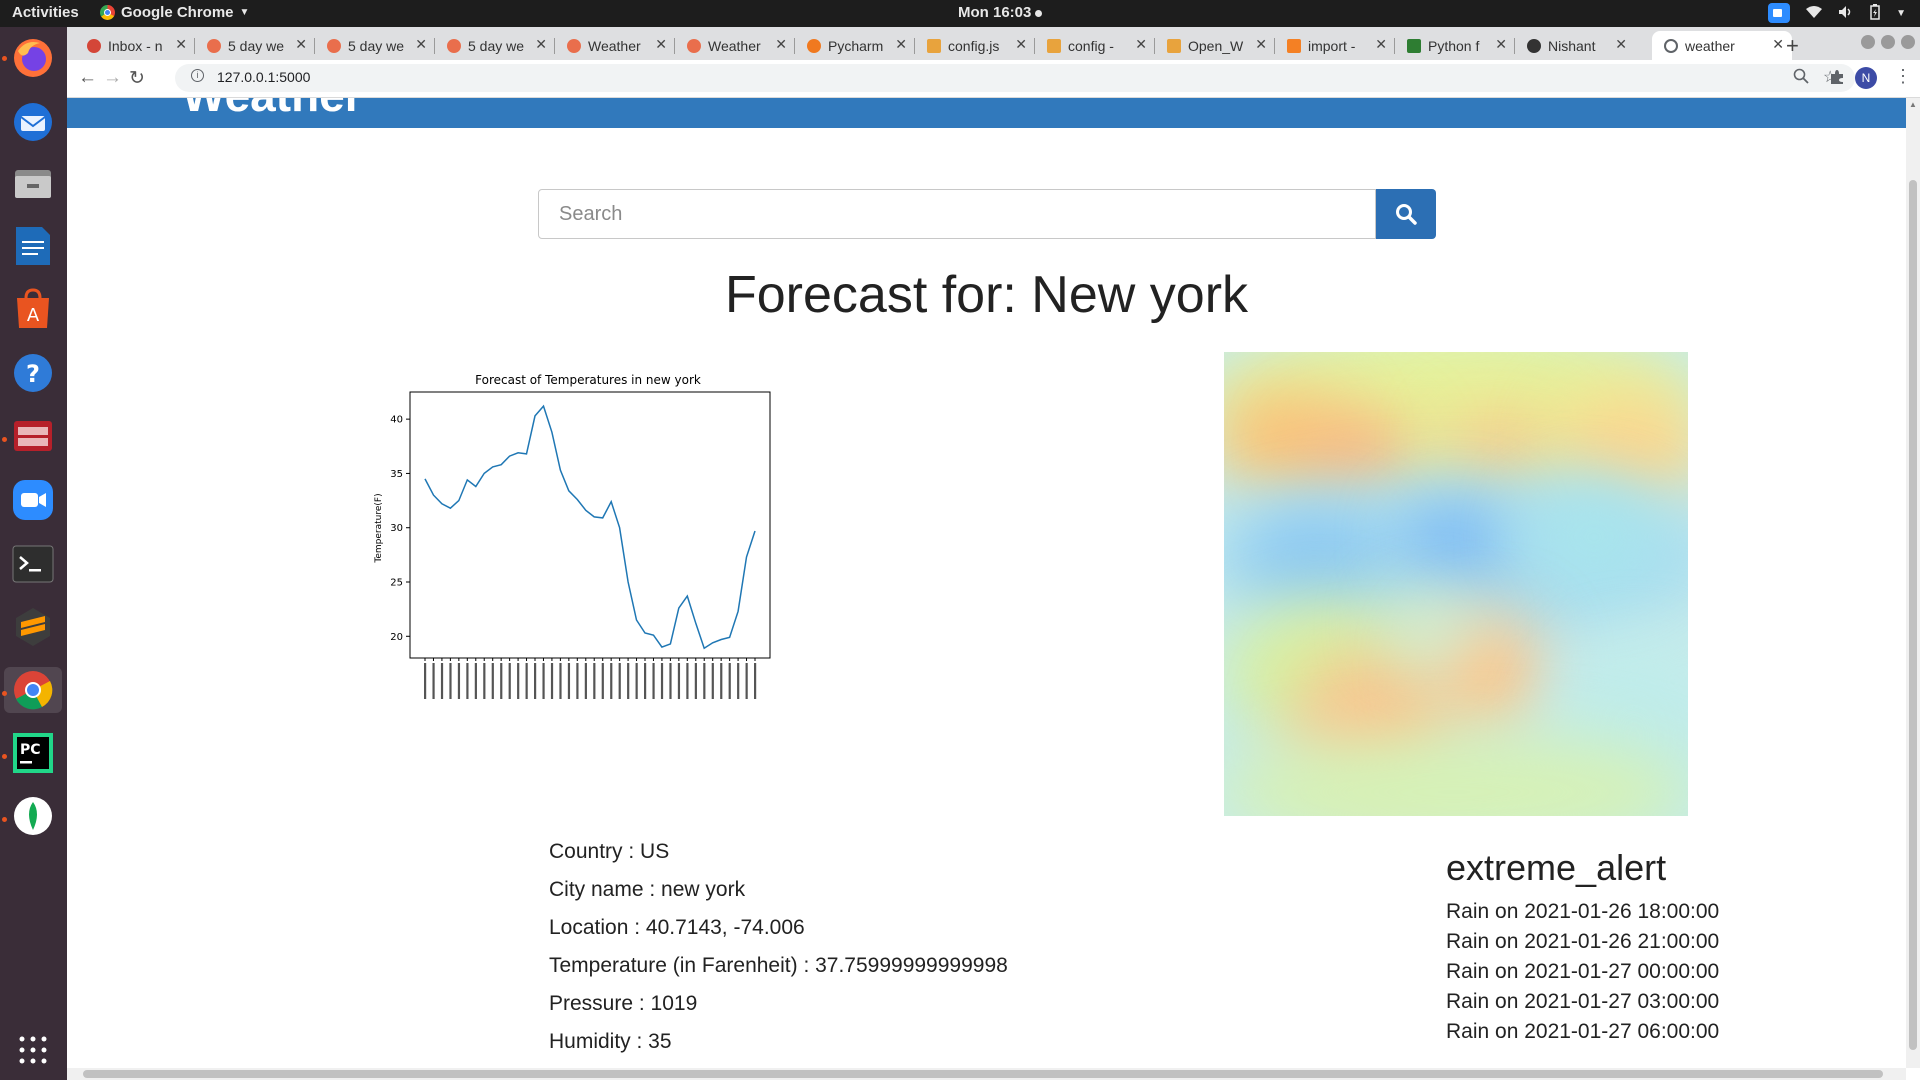 The image size is (1920, 1080). I want to click on mongodb-icon, so click(33, 816).